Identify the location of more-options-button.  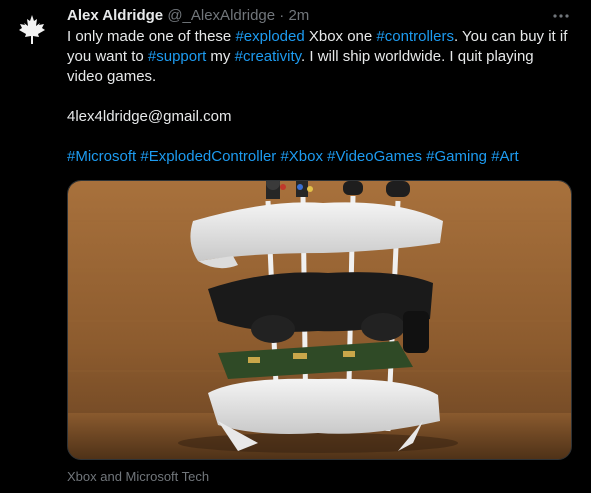
(561, 16).